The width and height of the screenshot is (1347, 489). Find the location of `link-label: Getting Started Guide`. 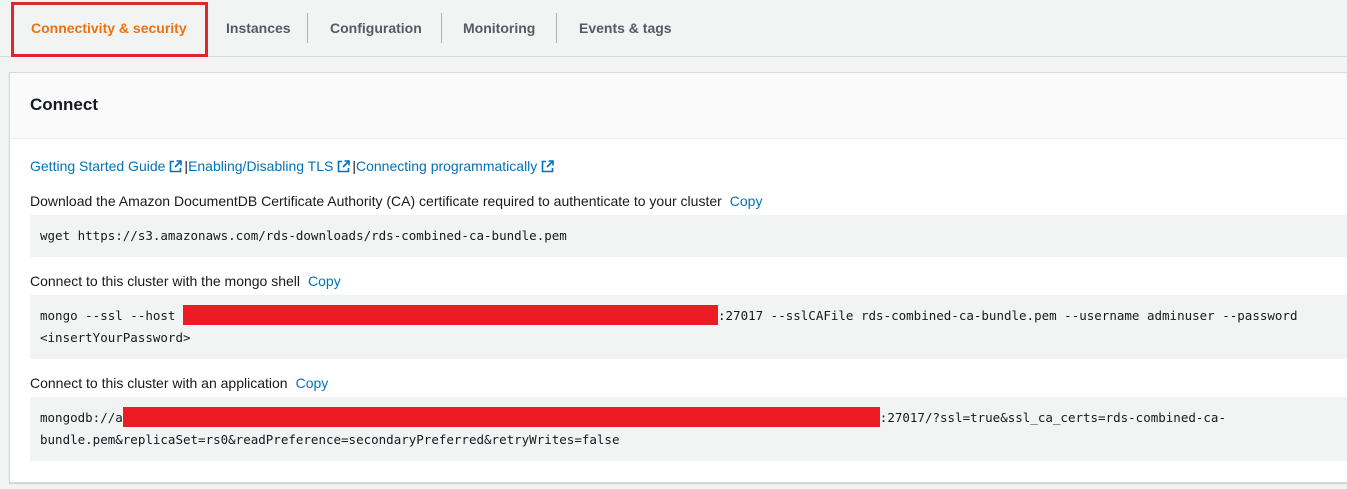

link-label: Getting Started Guide is located at coordinates (98, 166).